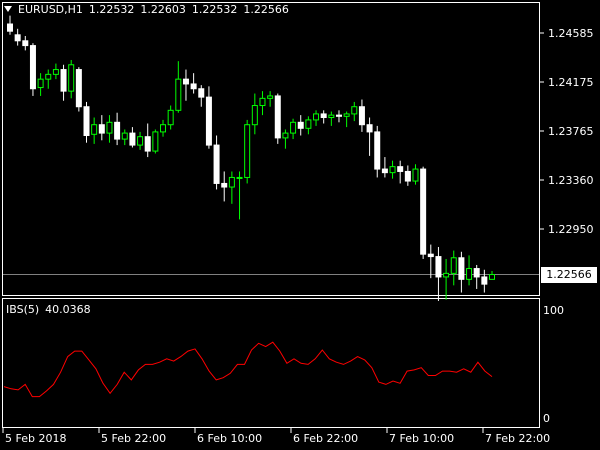 This screenshot has width=600, height=450. I want to click on symbol-info: EURUSD,H1 1.22532 1.22603 1.22532 1.22566, so click(146, 9).